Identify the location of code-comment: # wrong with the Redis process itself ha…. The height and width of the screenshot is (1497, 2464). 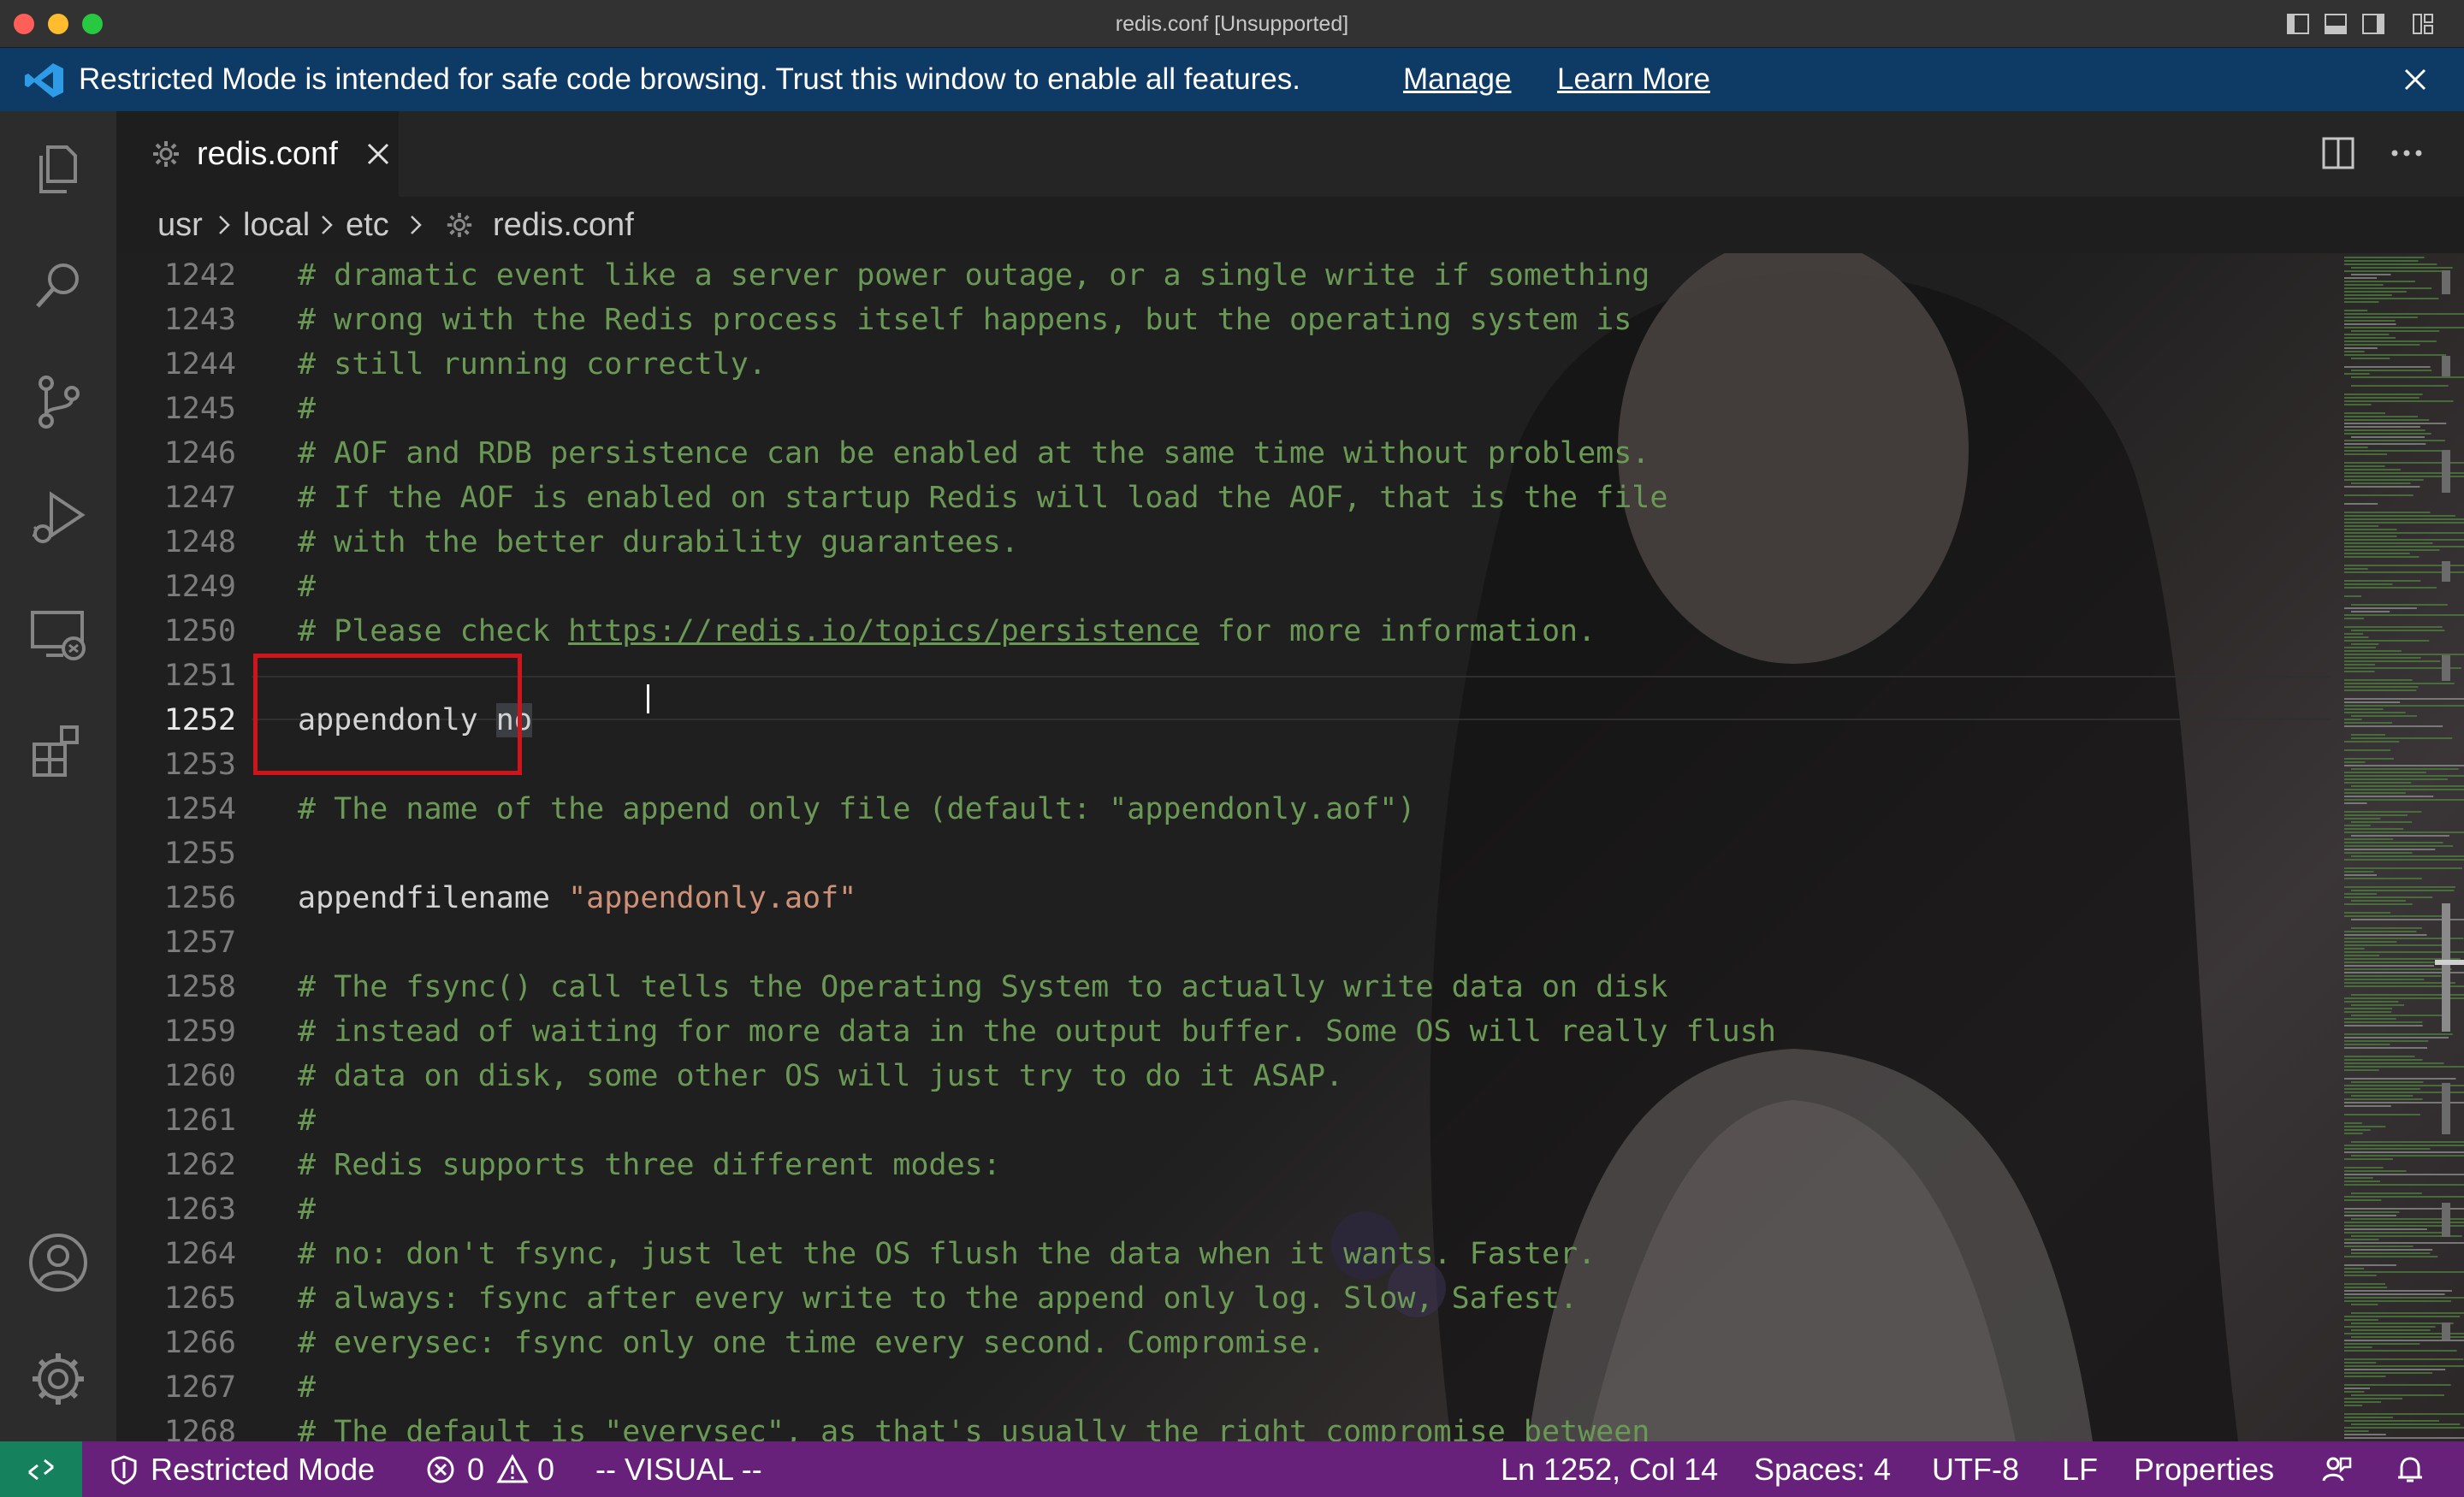
(965, 320).